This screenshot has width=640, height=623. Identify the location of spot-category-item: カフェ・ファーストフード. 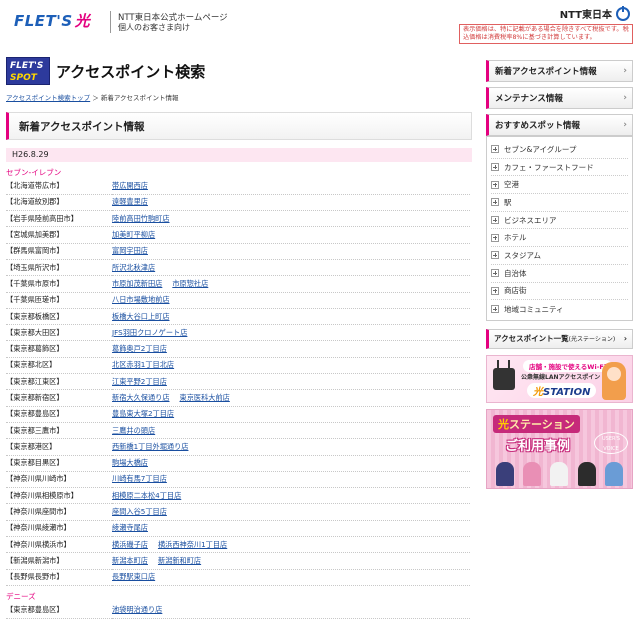
(559, 168).